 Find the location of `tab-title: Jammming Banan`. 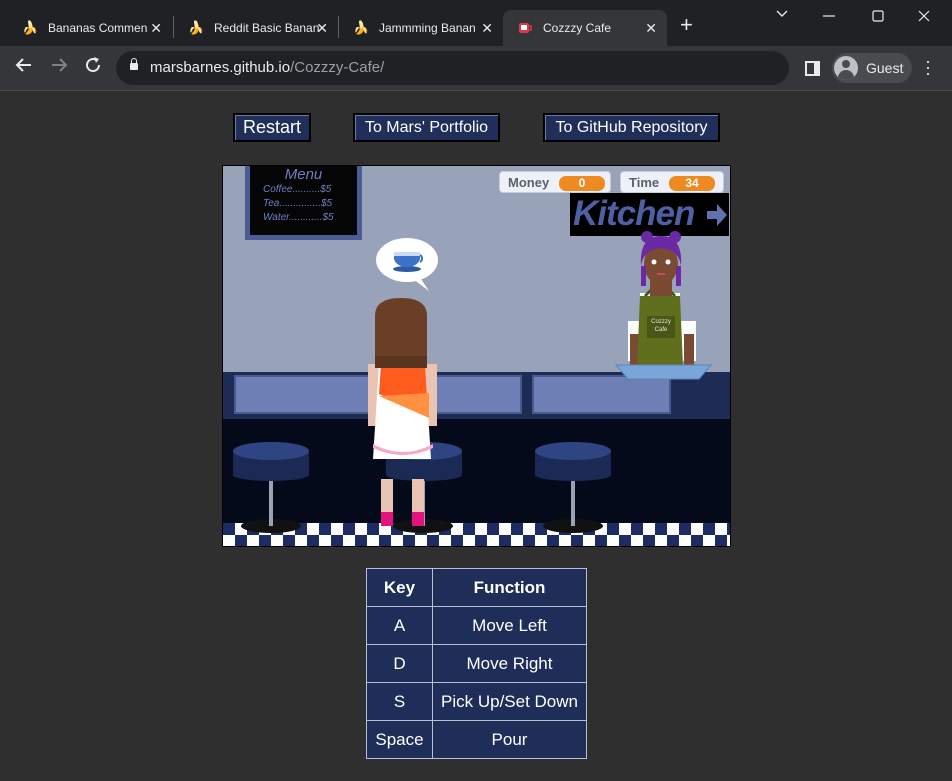

tab-title: Jammming Banan is located at coordinates (427, 28).